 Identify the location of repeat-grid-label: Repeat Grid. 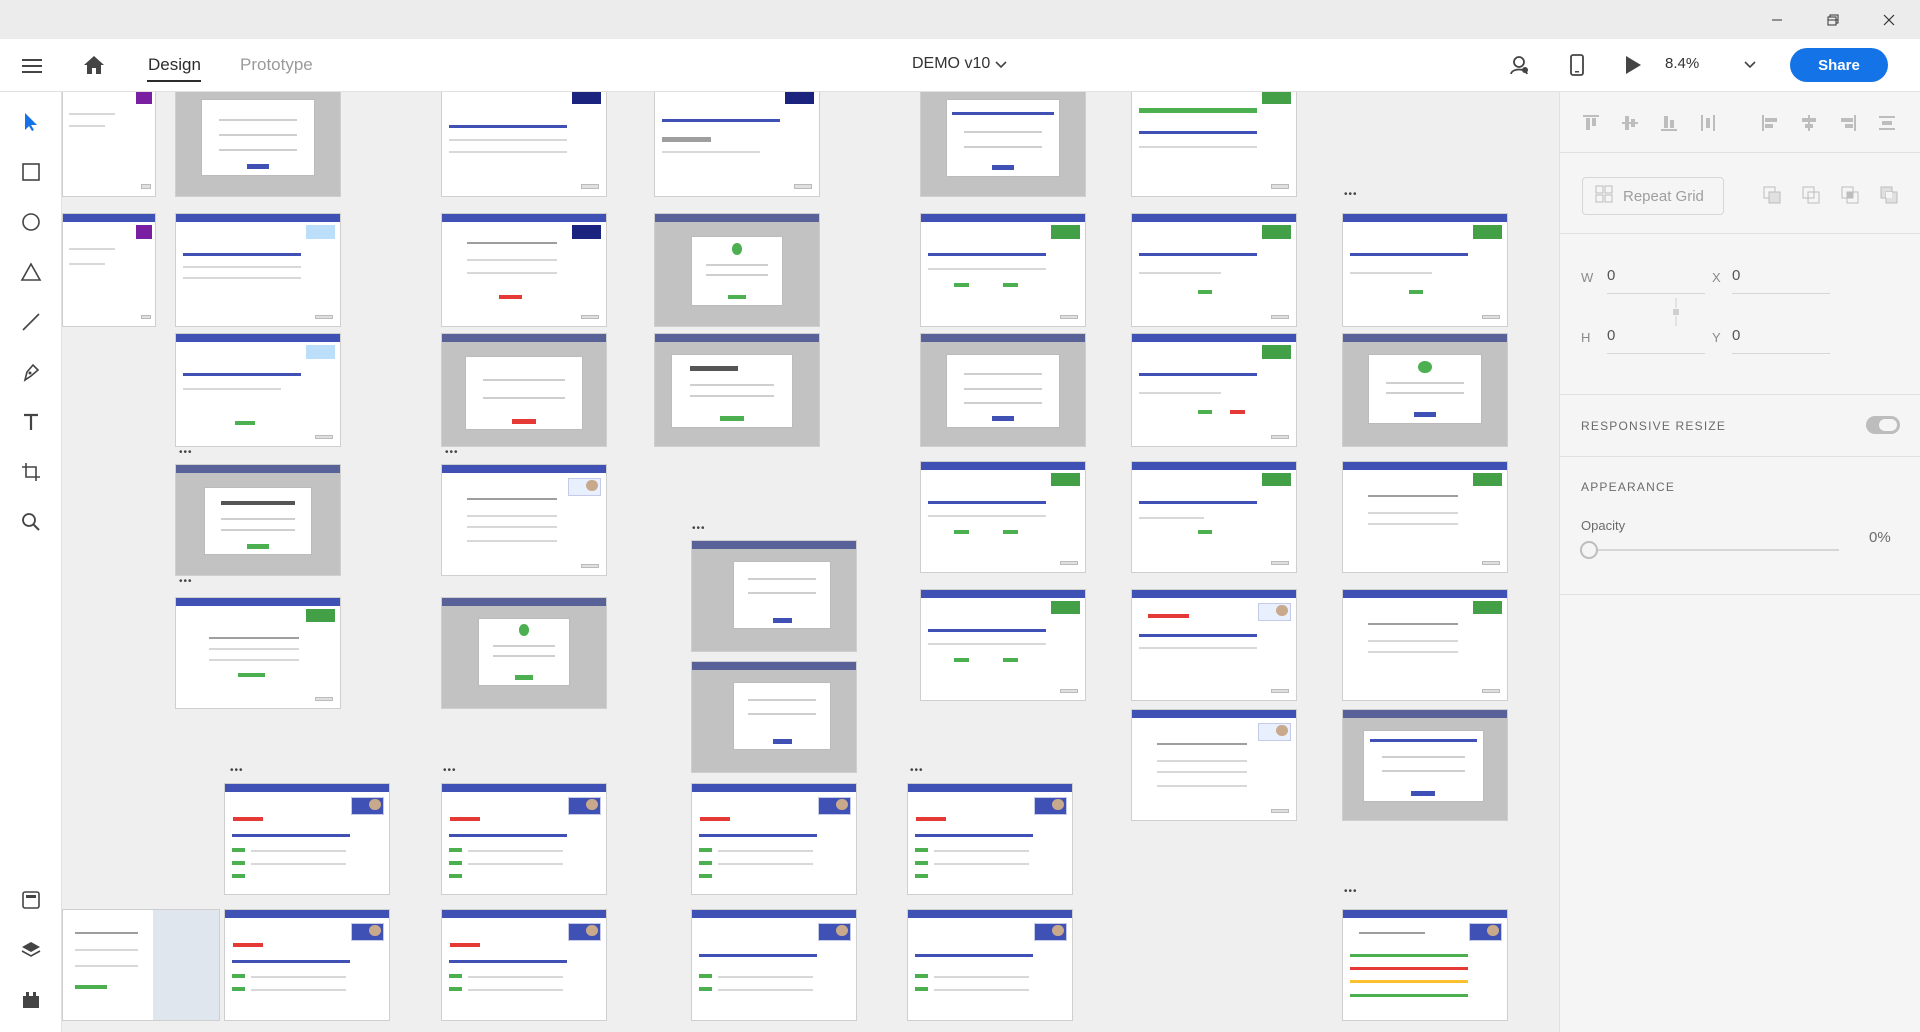
(1663, 196).